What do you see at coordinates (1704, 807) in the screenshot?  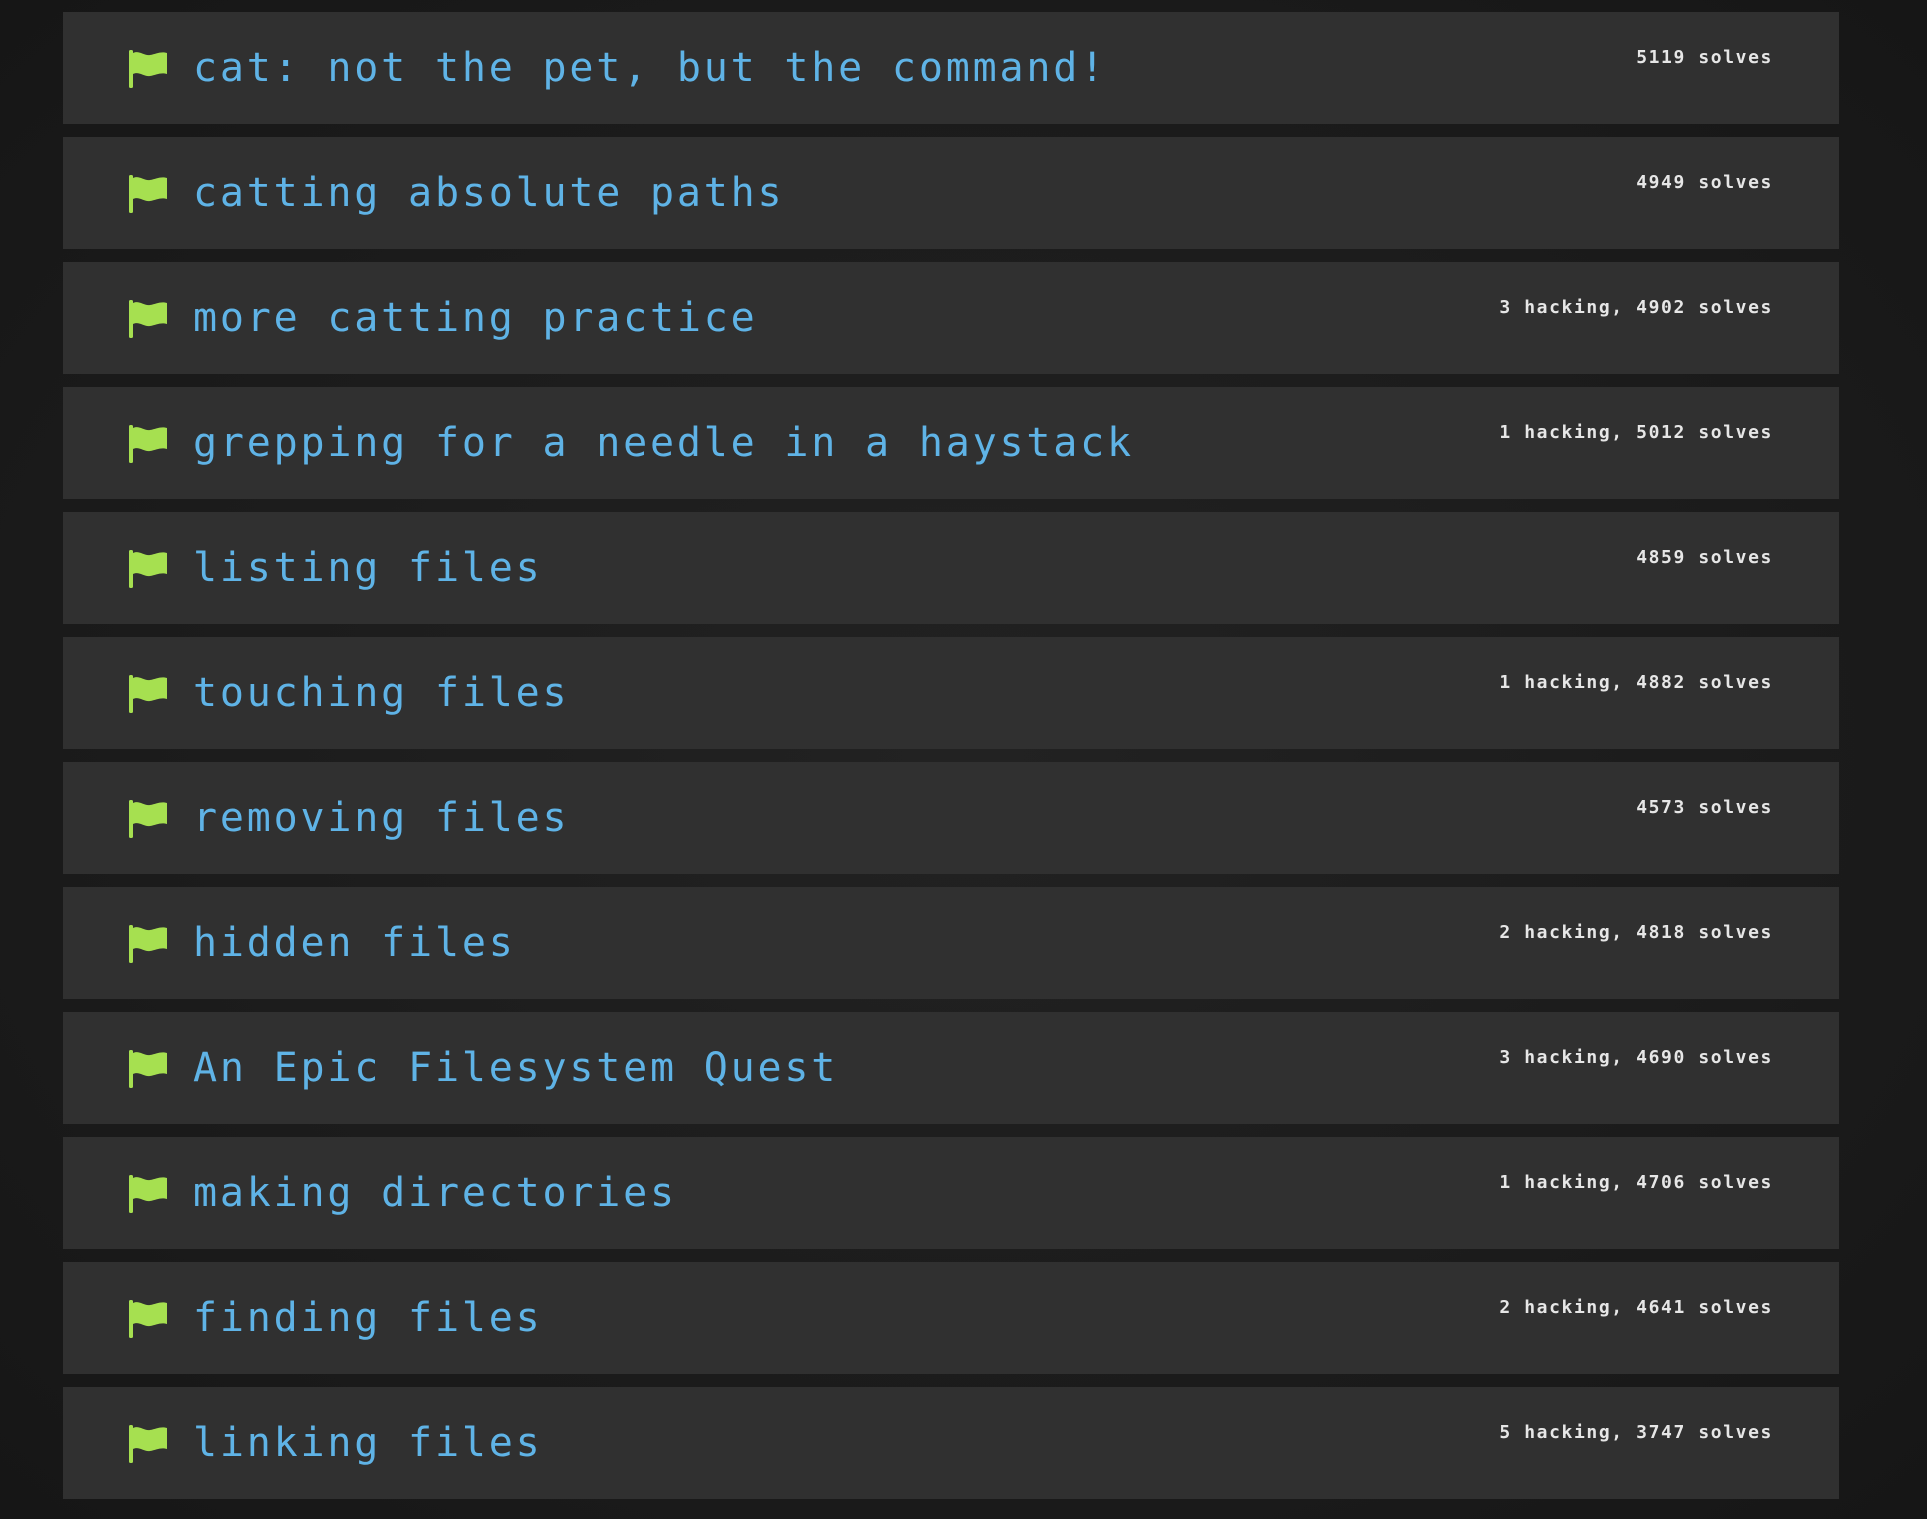 I see `challenge-stats: 4573 solves` at bounding box center [1704, 807].